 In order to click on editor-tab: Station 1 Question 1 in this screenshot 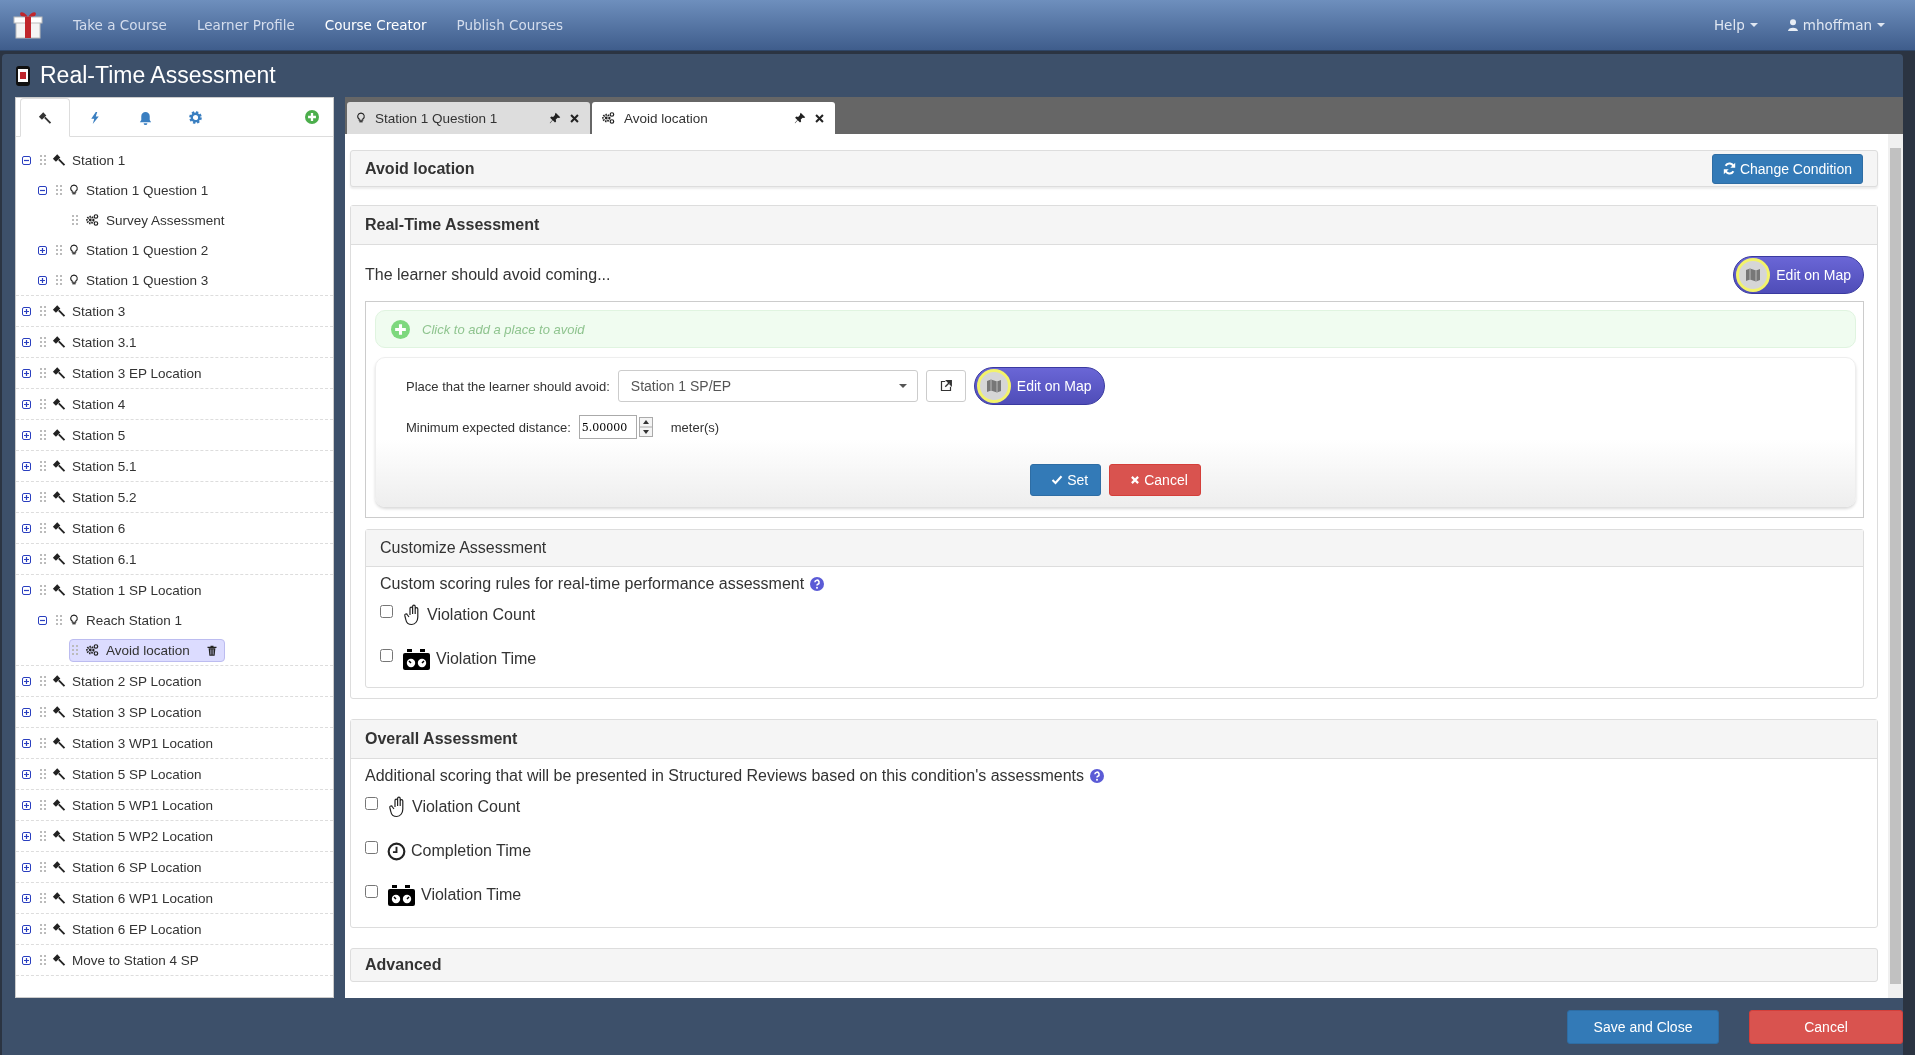, I will do `click(468, 118)`.